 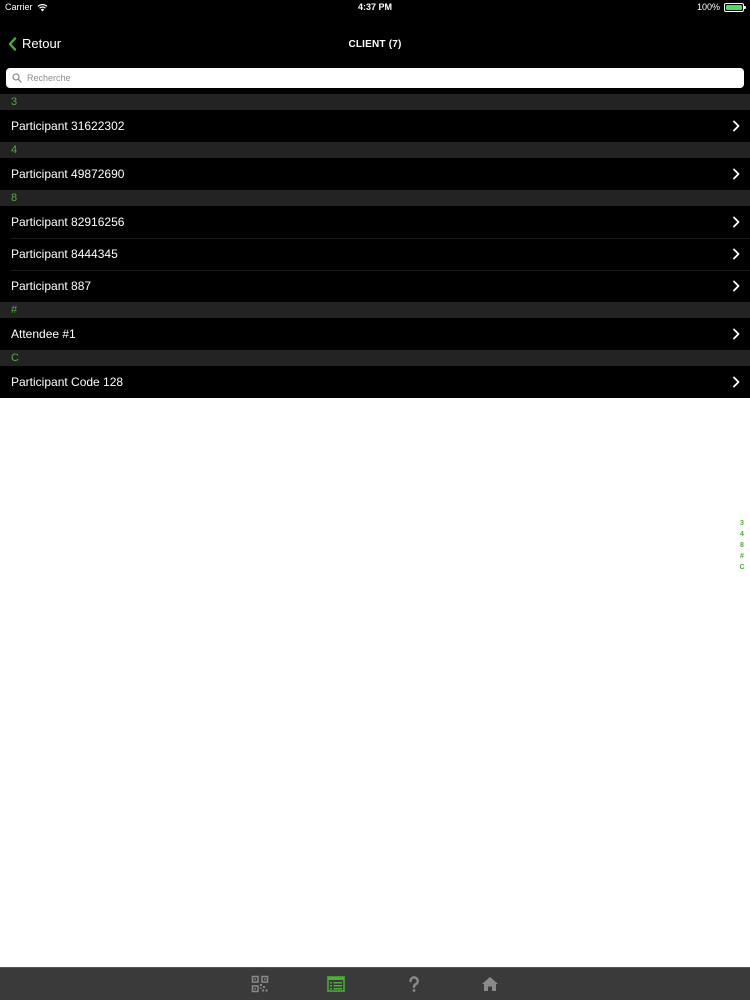 What do you see at coordinates (375, 198) in the screenshot?
I see `section-header: 8` at bounding box center [375, 198].